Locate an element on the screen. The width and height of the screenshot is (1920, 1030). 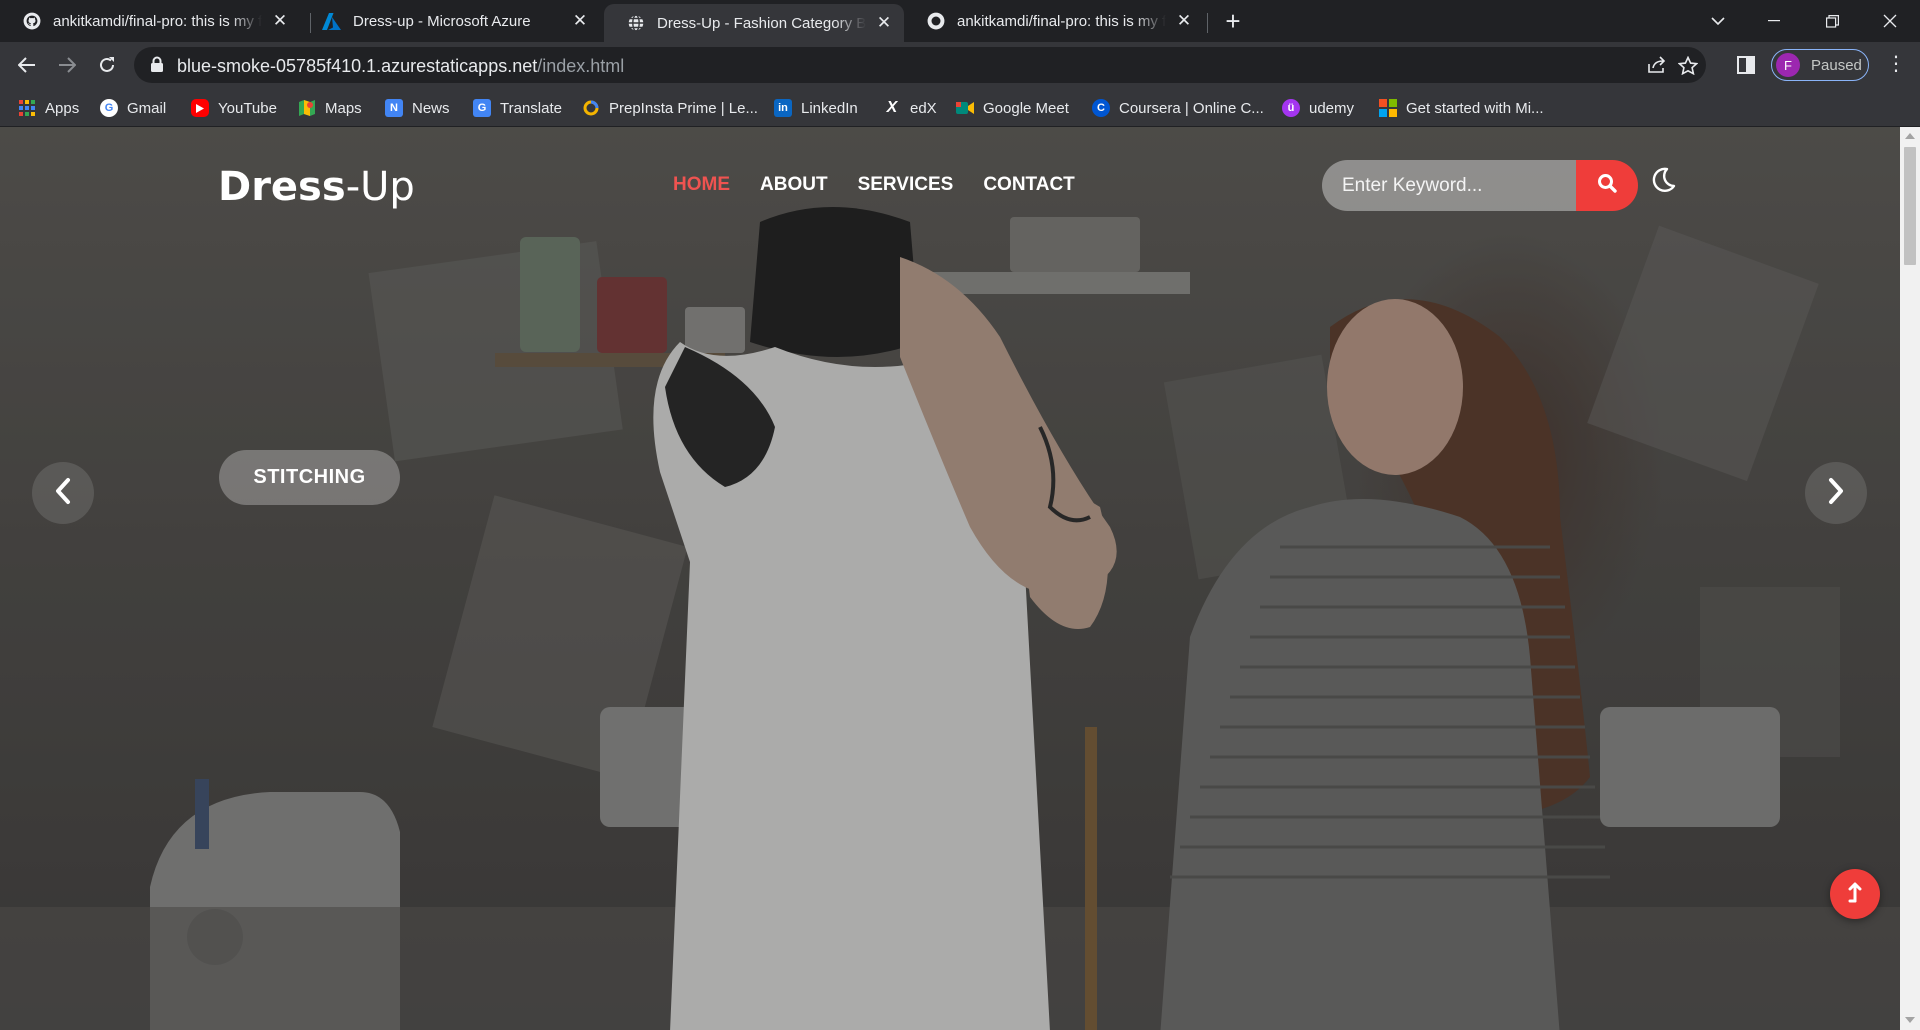
bookmark-translate: G Translate is located at coordinates (517, 108).